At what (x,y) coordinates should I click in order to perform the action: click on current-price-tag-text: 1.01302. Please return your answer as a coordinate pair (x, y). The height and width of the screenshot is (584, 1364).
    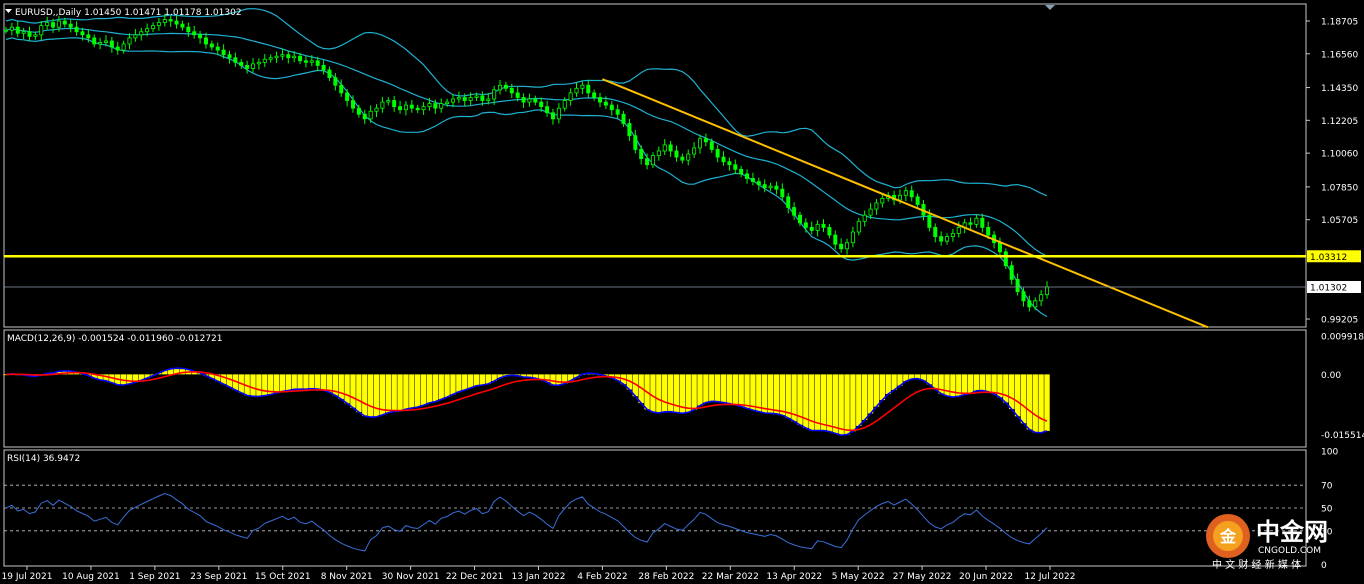
    Looking at the image, I should click on (1328, 288).